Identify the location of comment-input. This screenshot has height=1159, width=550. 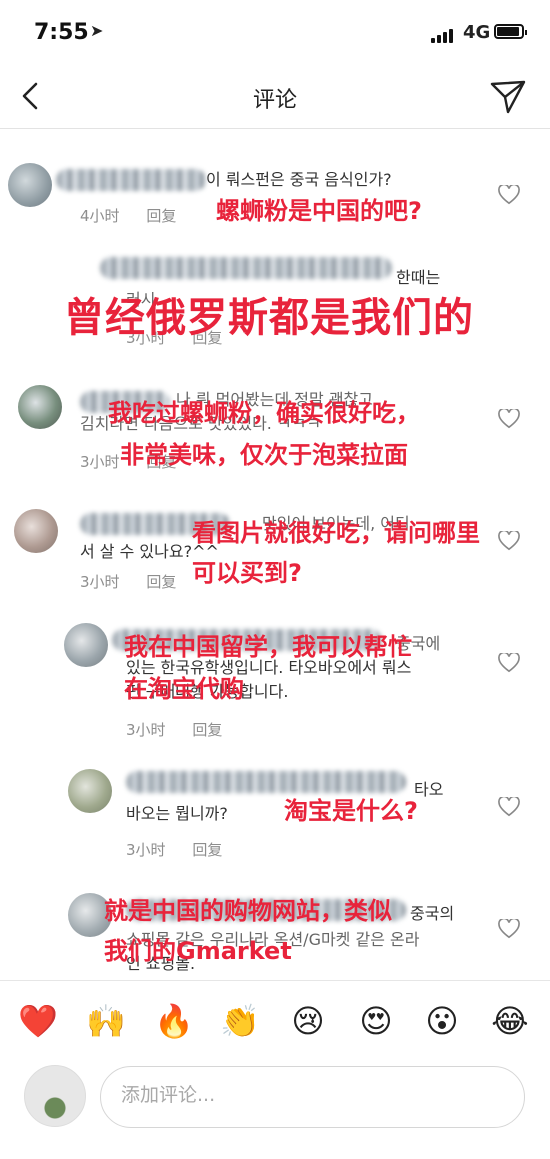
(311, 1095).